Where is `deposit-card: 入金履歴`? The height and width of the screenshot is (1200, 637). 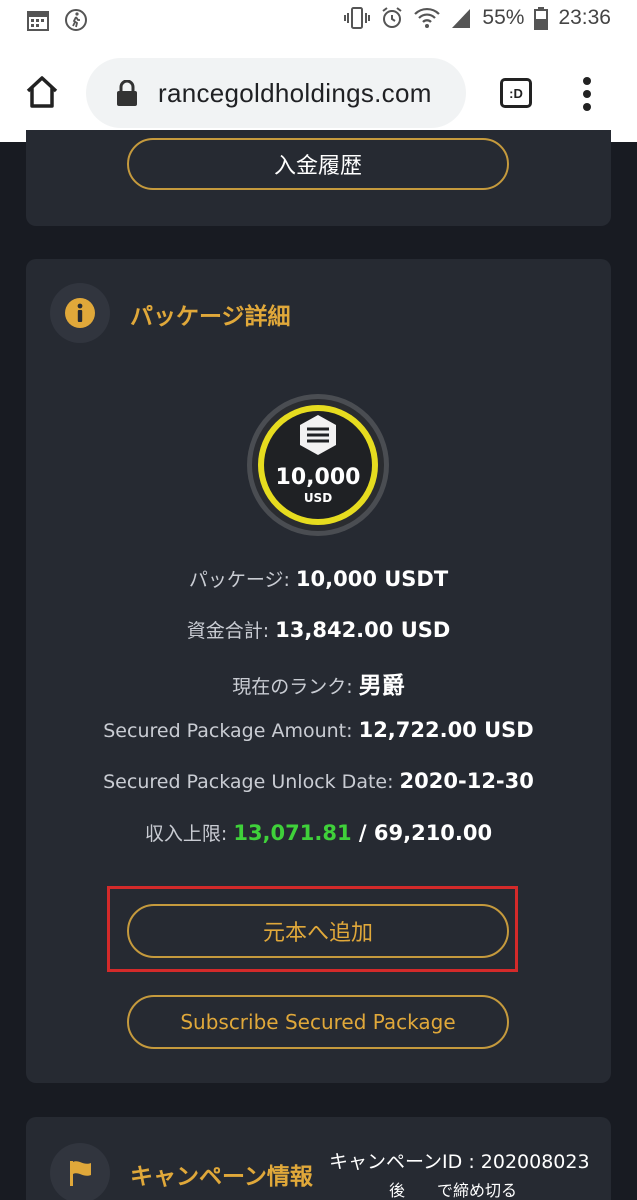
deposit-card: 入金履歴 is located at coordinates (318, 178).